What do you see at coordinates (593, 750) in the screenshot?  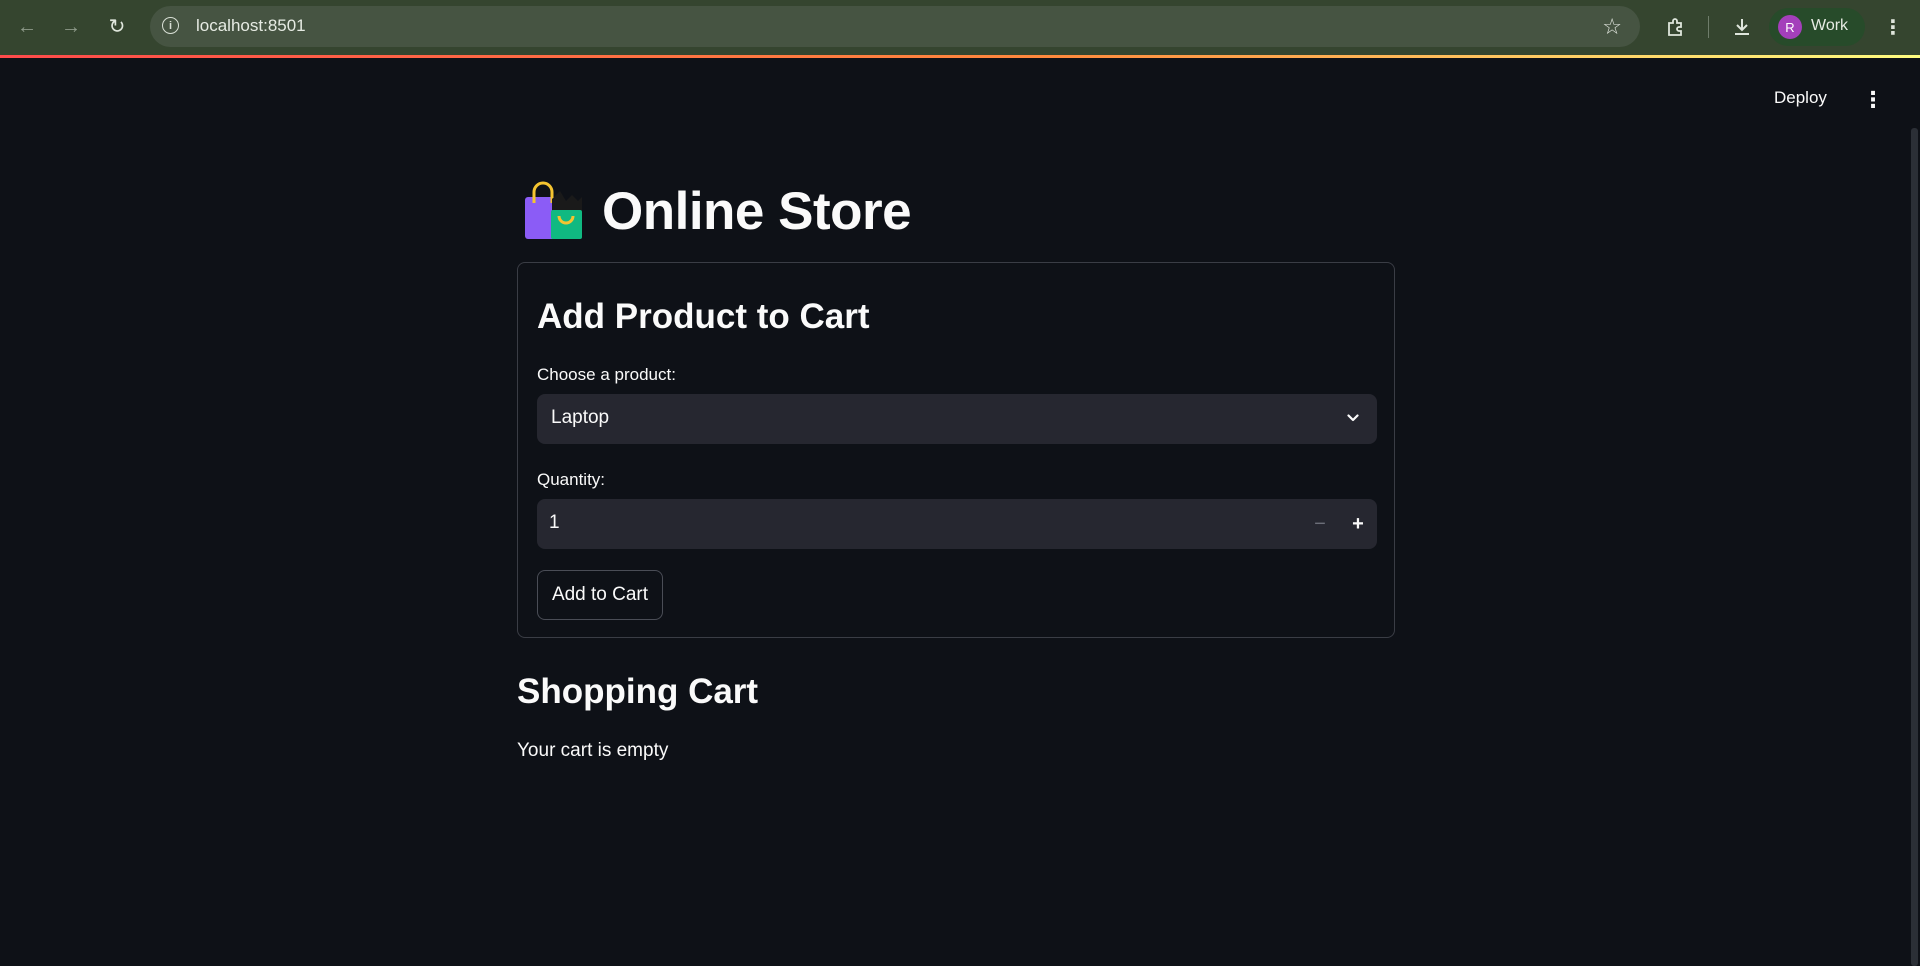 I see `cart-empty-message: Your cart is empty` at bounding box center [593, 750].